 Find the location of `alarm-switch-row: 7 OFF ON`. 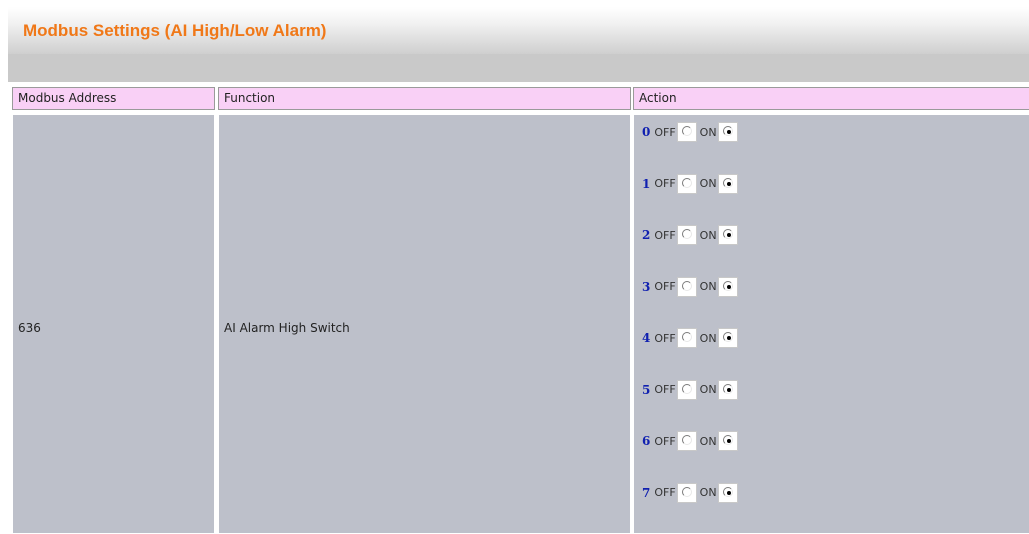

alarm-switch-row: 7 OFF ON is located at coordinates (691, 493).